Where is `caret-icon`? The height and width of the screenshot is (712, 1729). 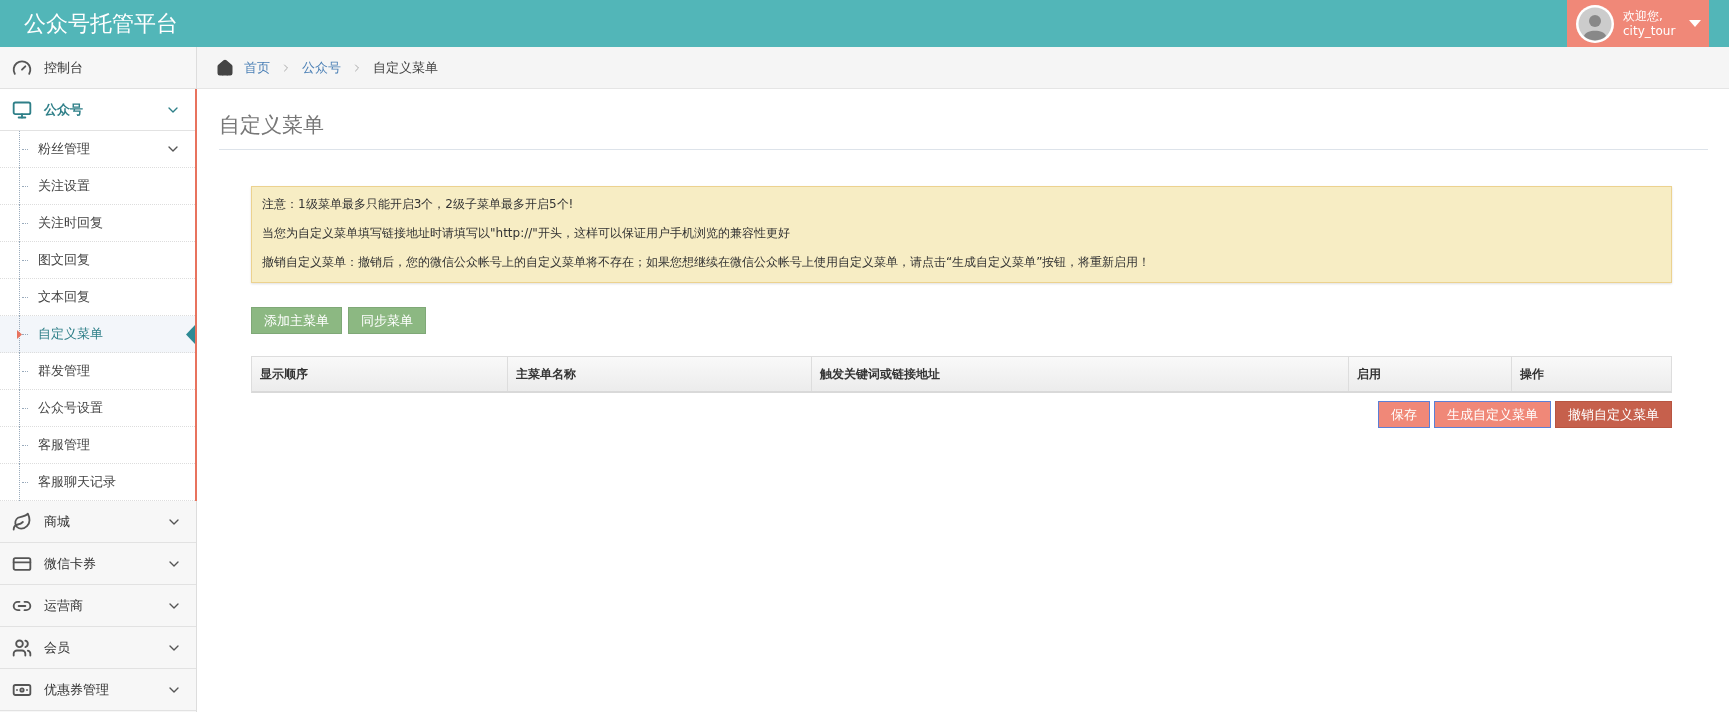
caret-icon is located at coordinates (1695, 23).